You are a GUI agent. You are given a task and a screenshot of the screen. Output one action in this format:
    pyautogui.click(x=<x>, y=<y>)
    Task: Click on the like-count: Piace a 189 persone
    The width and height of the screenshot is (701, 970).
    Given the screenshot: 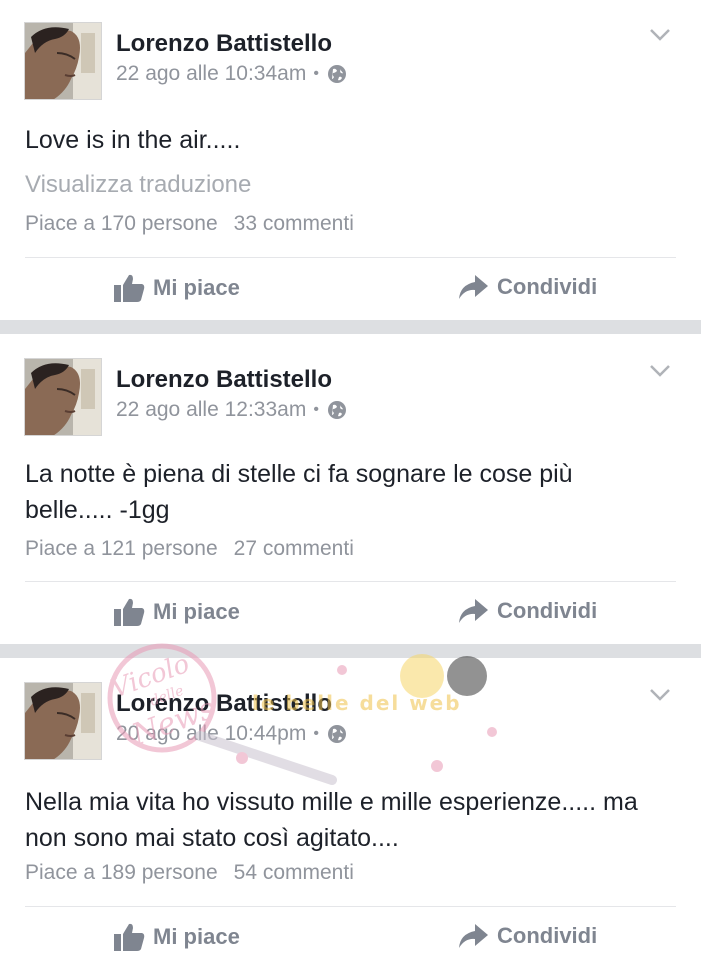 What is the action you would take?
    pyautogui.click(x=121, y=872)
    